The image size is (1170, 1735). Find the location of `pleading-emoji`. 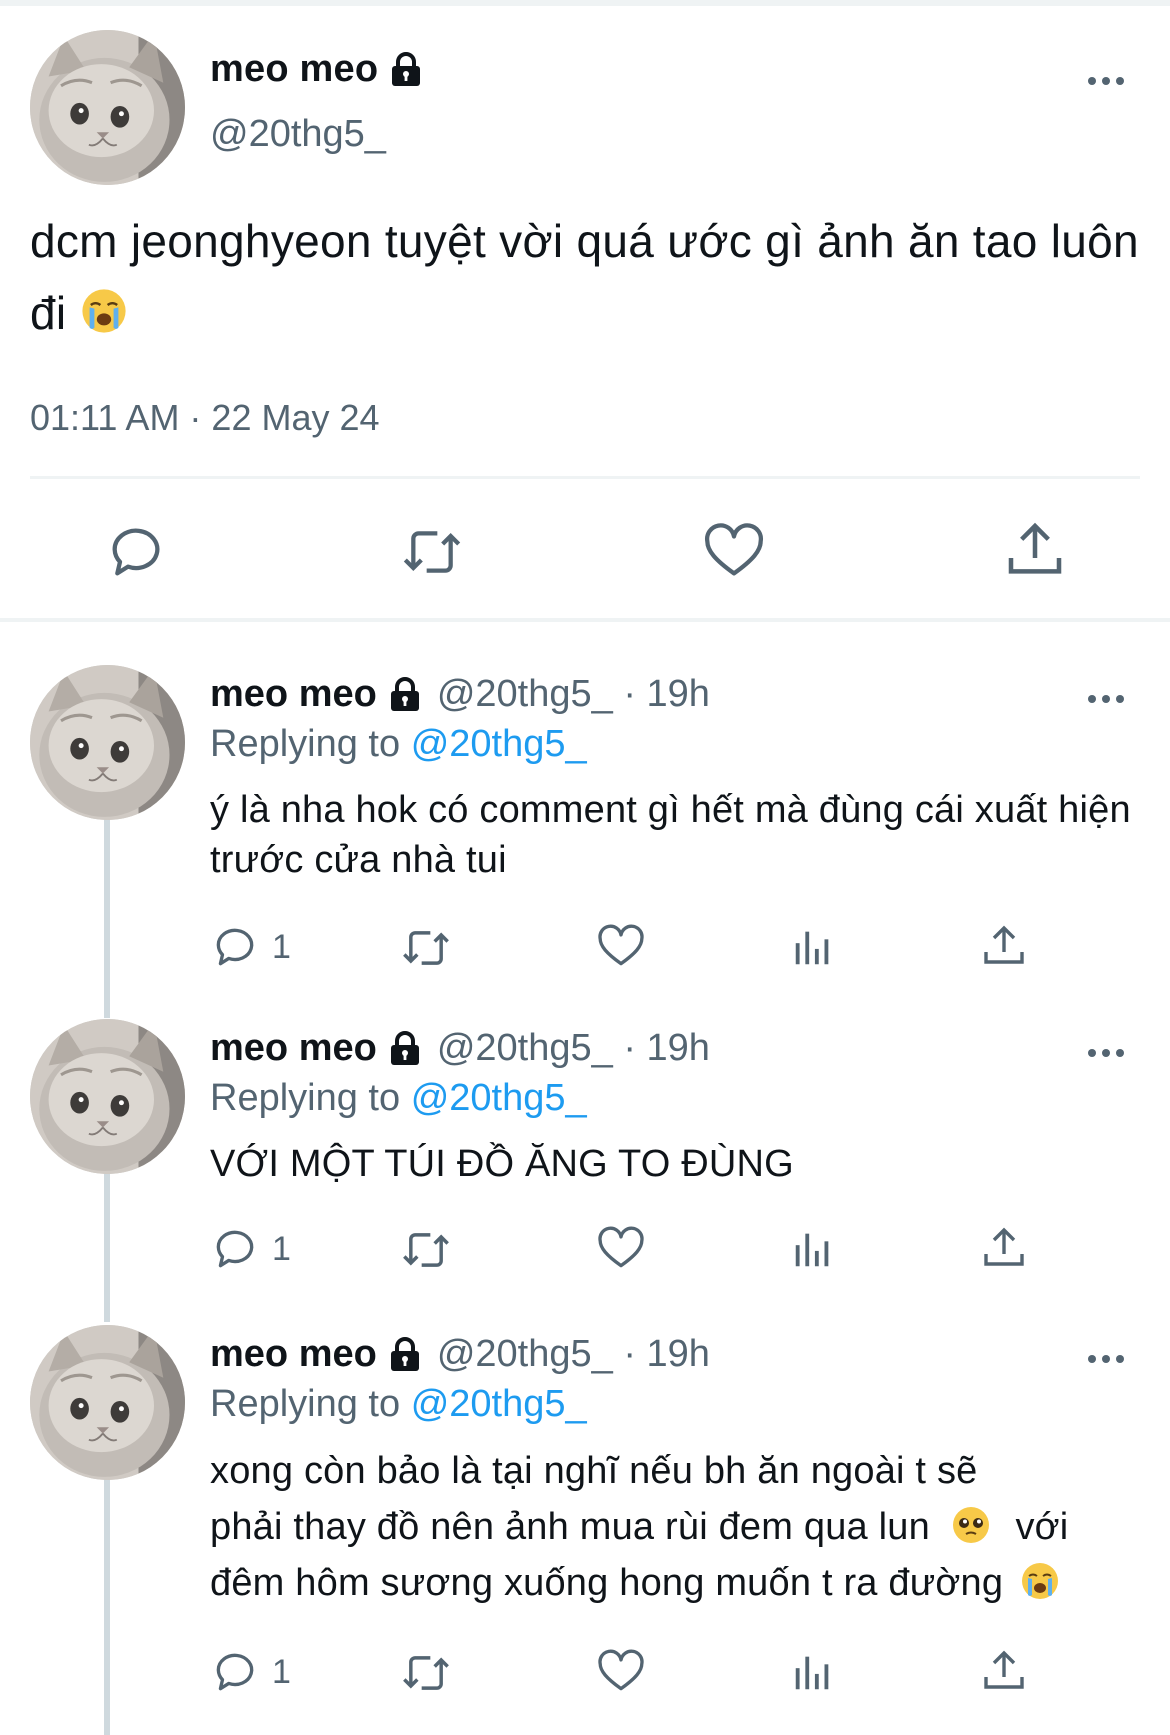

pleading-emoji is located at coordinates (971, 1525).